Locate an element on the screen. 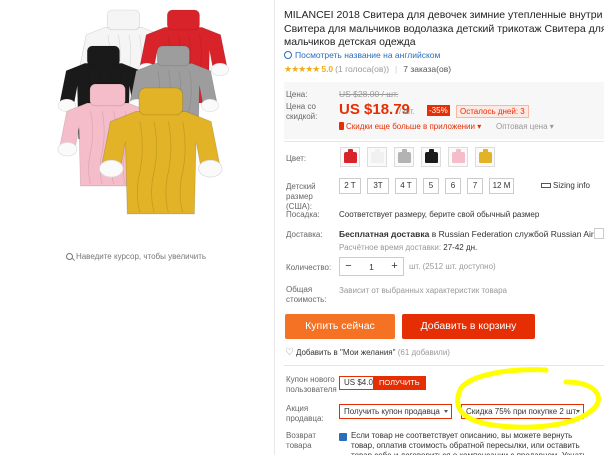  days-left-badge: Осталось дней: 3 is located at coordinates (492, 111).